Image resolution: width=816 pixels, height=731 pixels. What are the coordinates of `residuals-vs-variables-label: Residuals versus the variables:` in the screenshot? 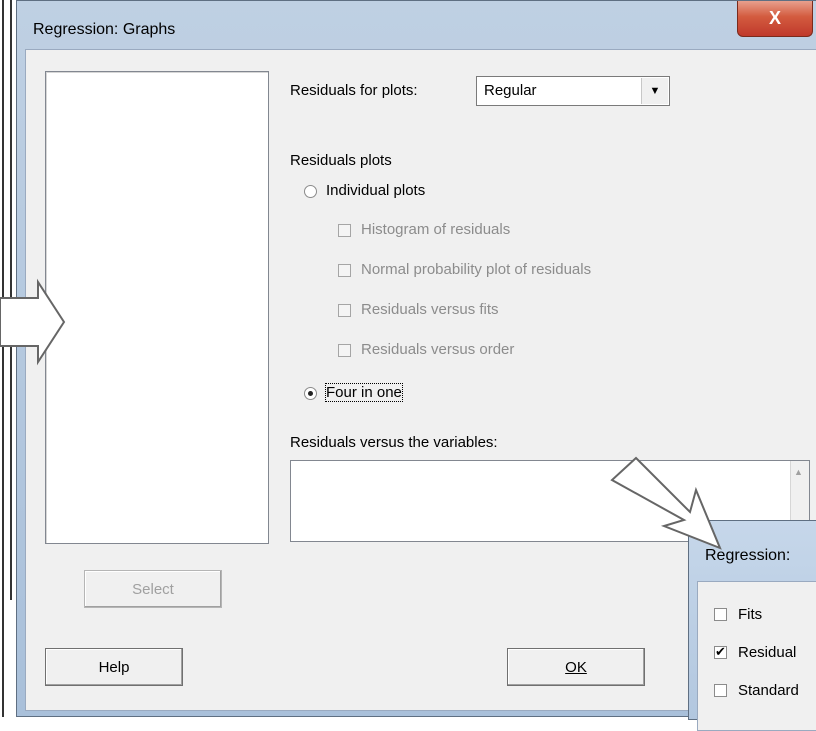 It's located at (394, 442).